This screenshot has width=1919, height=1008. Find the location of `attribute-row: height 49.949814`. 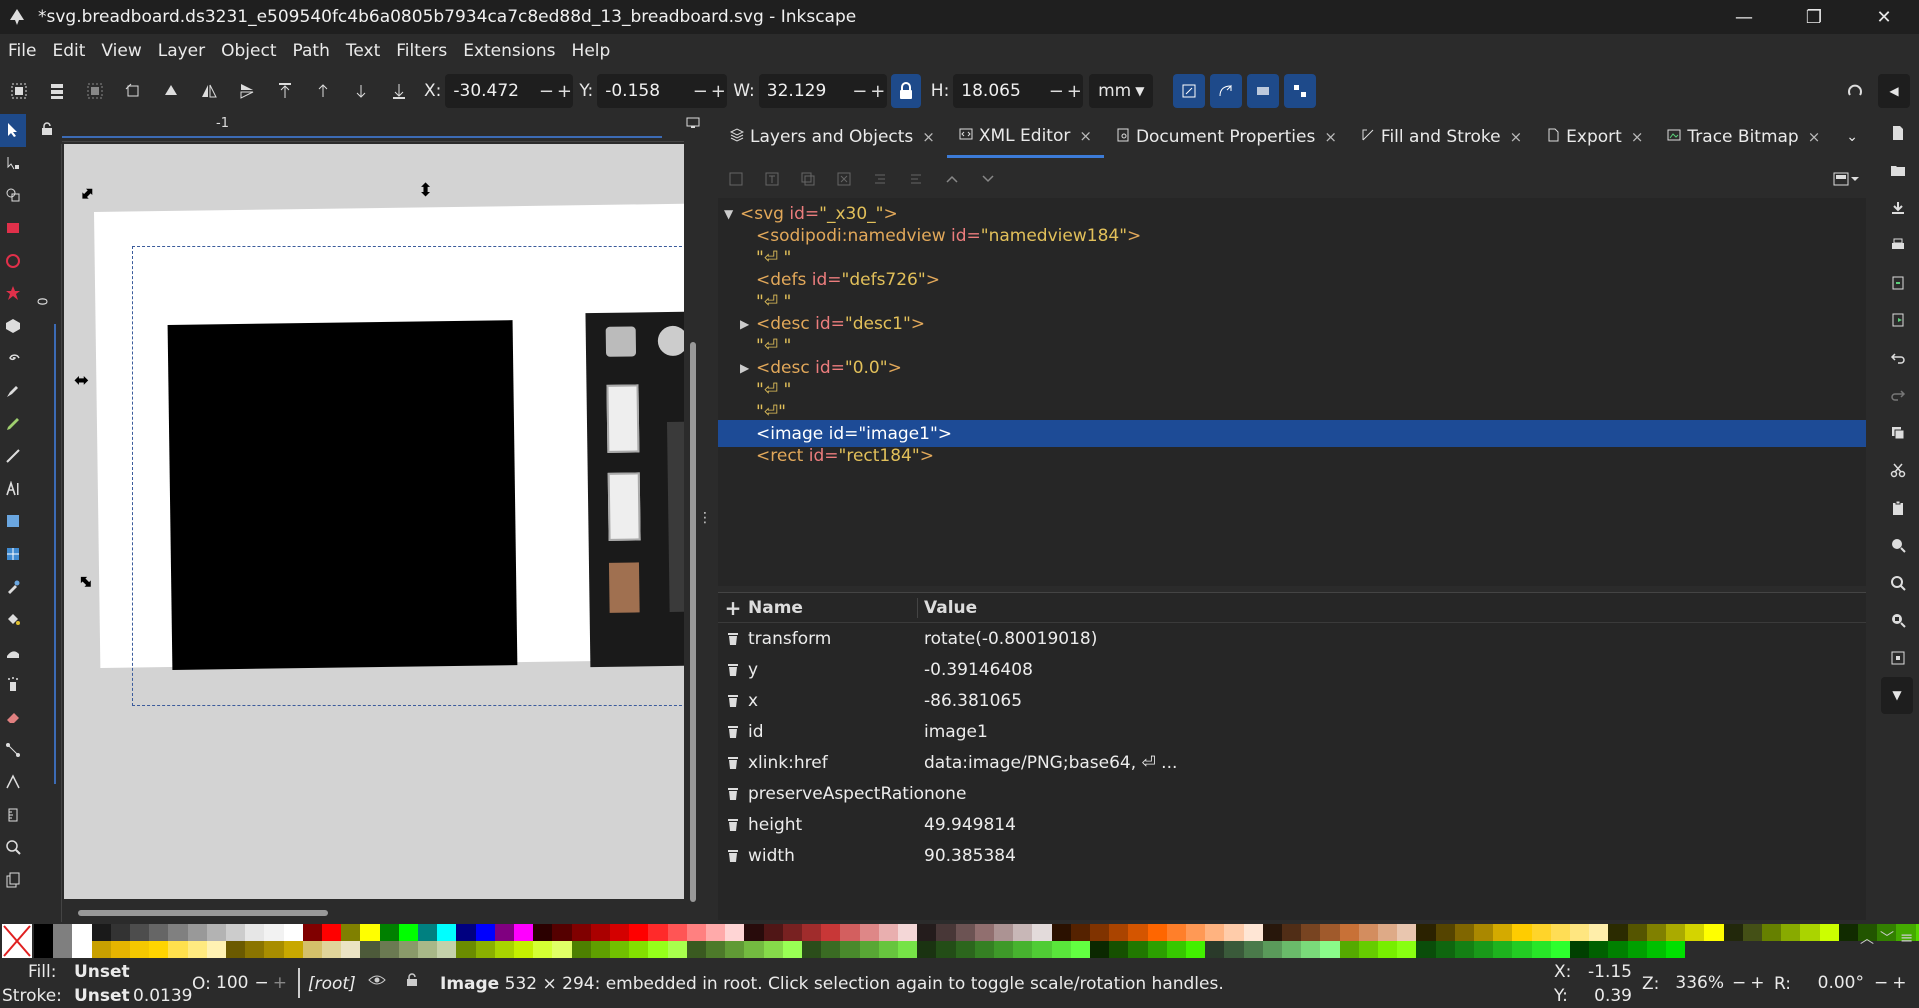

attribute-row: height 49.949814 is located at coordinates (1292, 824).